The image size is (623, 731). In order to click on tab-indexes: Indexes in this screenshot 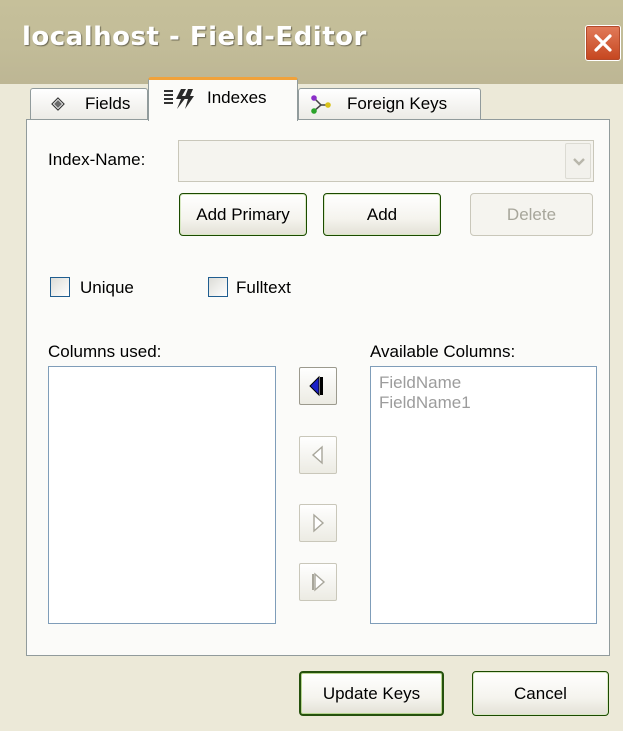, I will do `click(223, 99)`.